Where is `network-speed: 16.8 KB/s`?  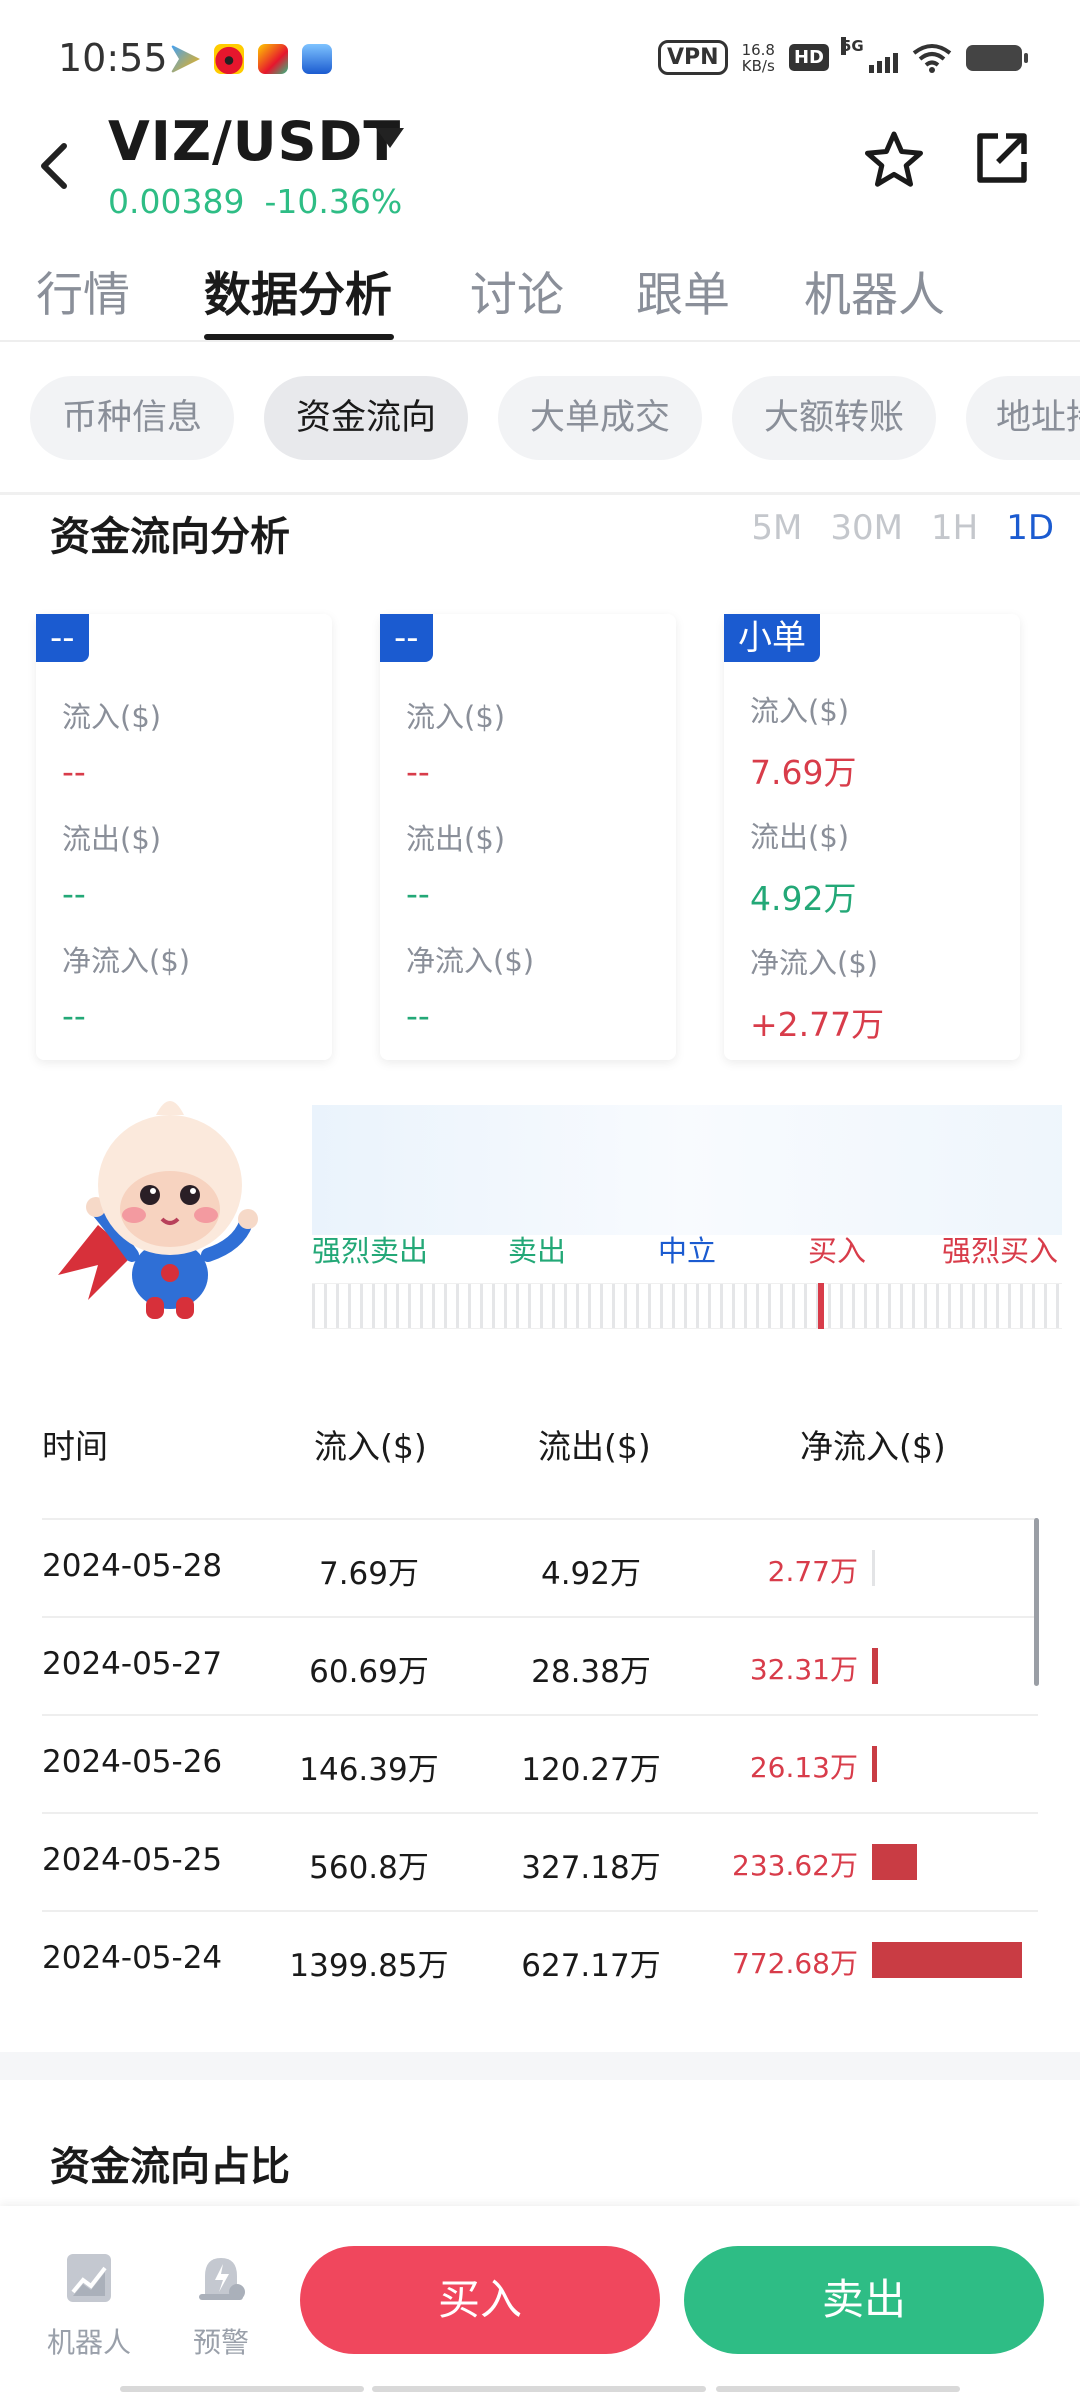 network-speed: 16.8 KB/s is located at coordinates (758, 58).